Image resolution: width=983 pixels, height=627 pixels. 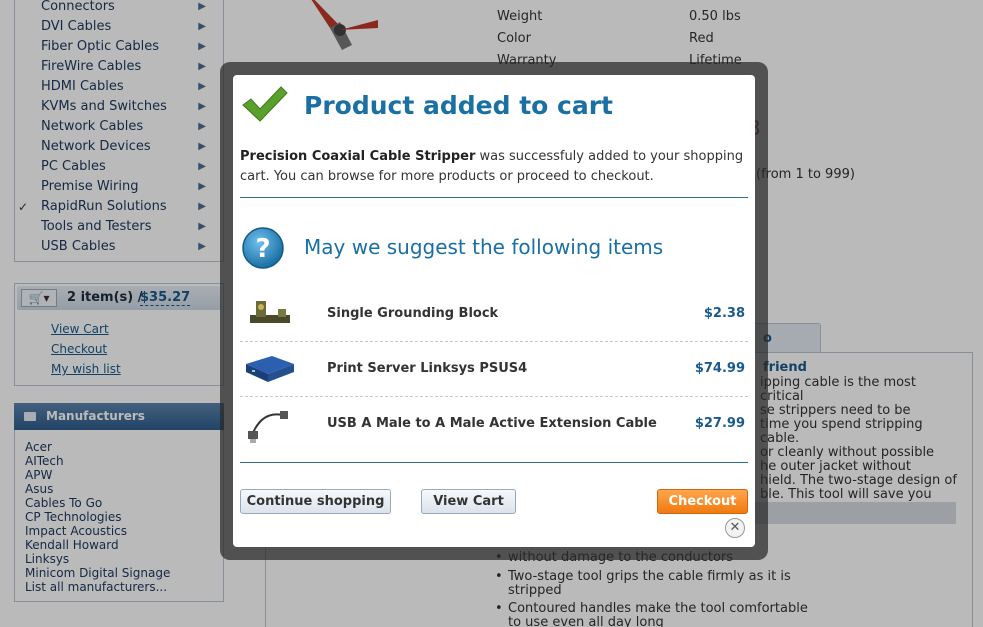 I want to click on view-cart-button: View Cart, so click(x=468, y=501).